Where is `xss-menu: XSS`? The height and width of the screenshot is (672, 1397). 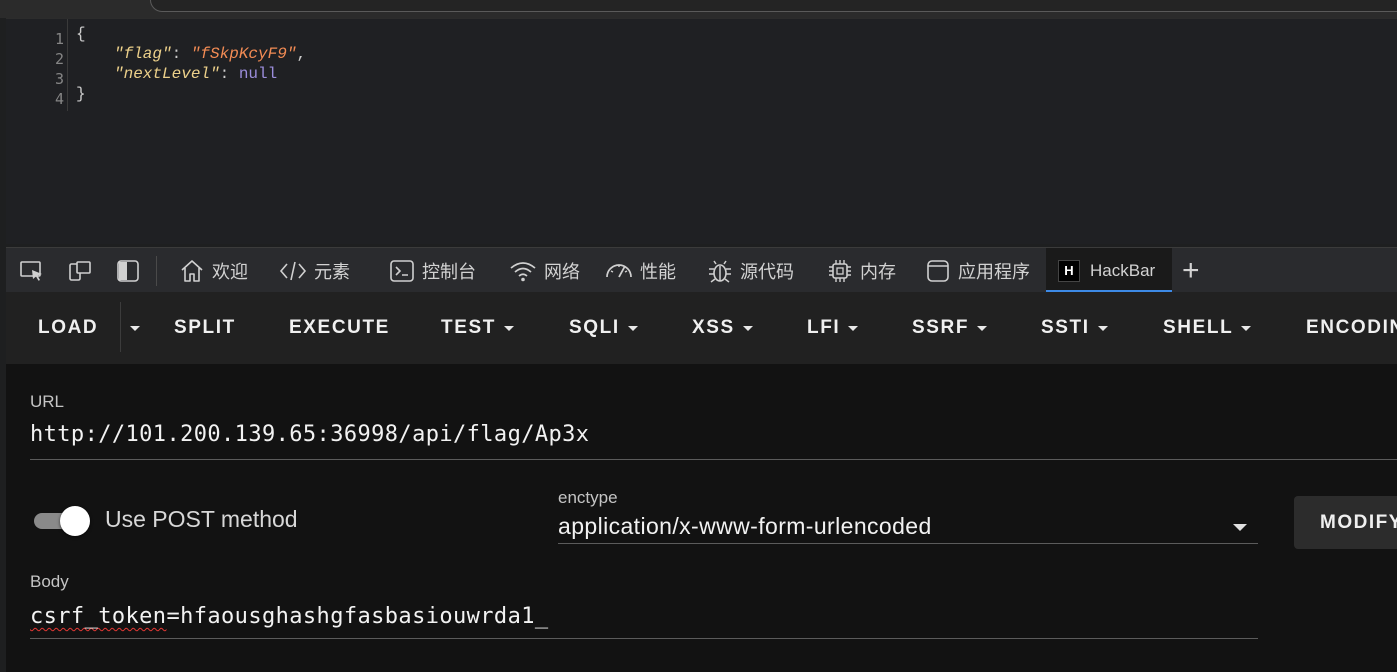
xss-menu: XSS is located at coordinates (722, 328).